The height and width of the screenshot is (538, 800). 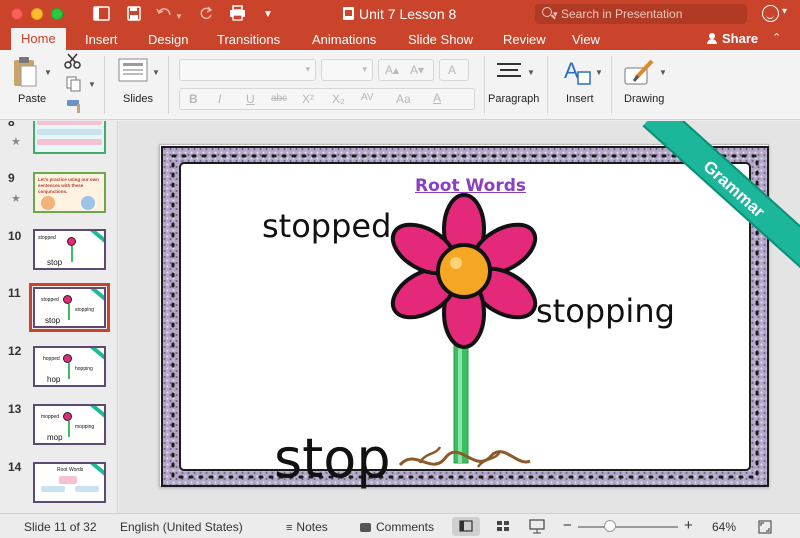 I want to click on chevron-down-icon: ▾, so click(x=364, y=69).